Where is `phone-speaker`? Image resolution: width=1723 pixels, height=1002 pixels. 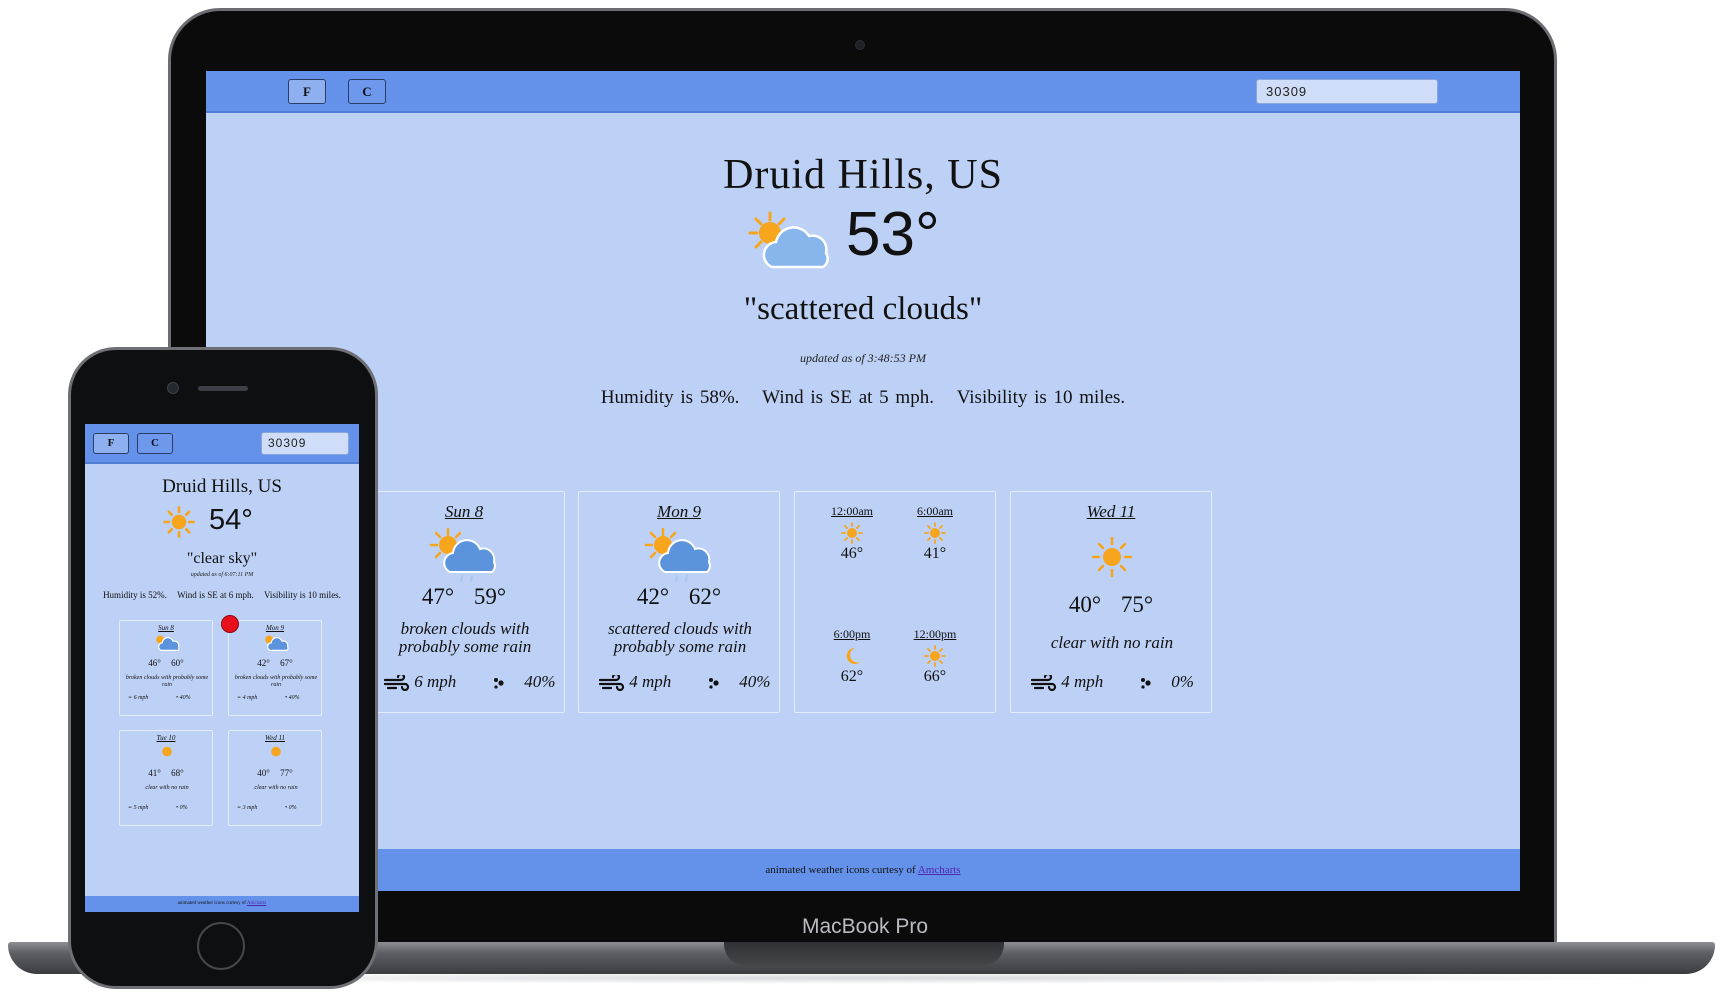
phone-speaker is located at coordinates (223, 388).